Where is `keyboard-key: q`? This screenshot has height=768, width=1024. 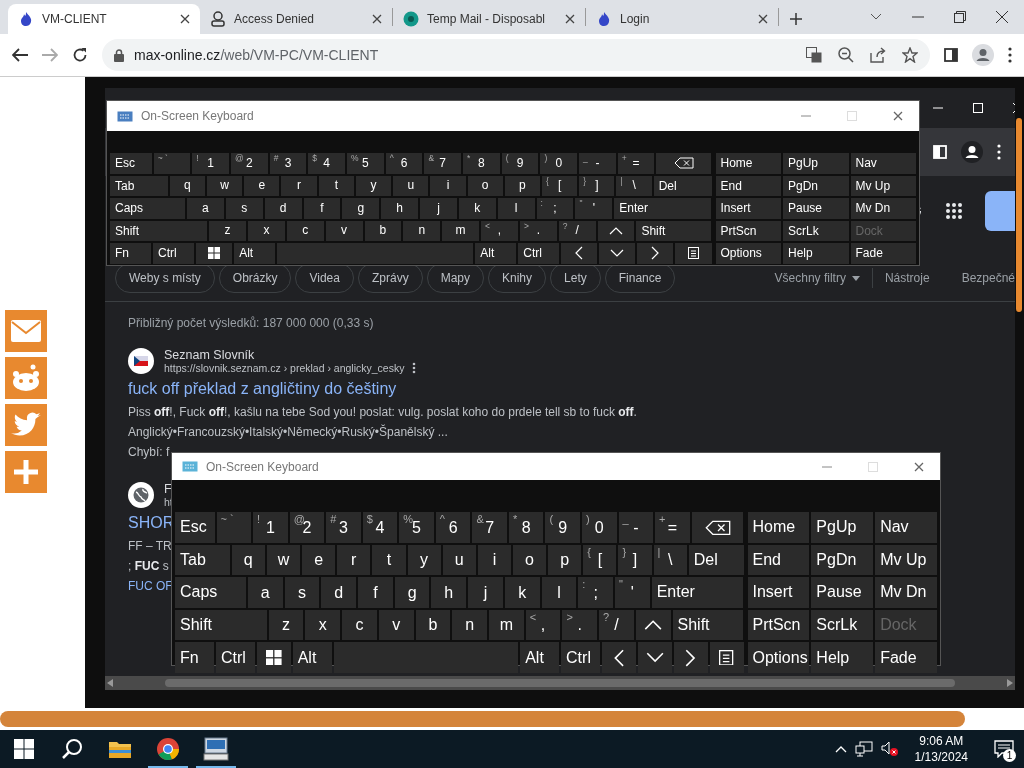
keyboard-key: q is located at coordinates (187, 185).